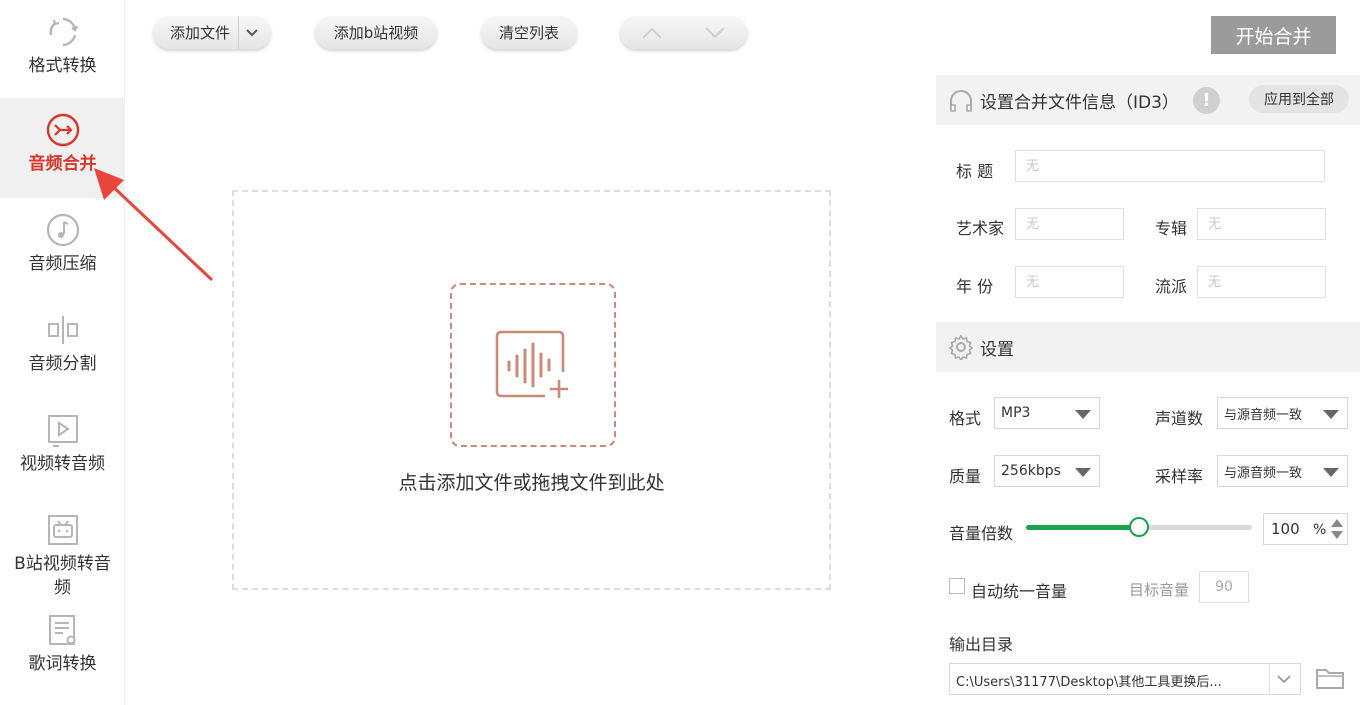 This screenshot has height=705, width=1360. I want to click on samplerate-value: 与源音频一致, so click(1263, 473).